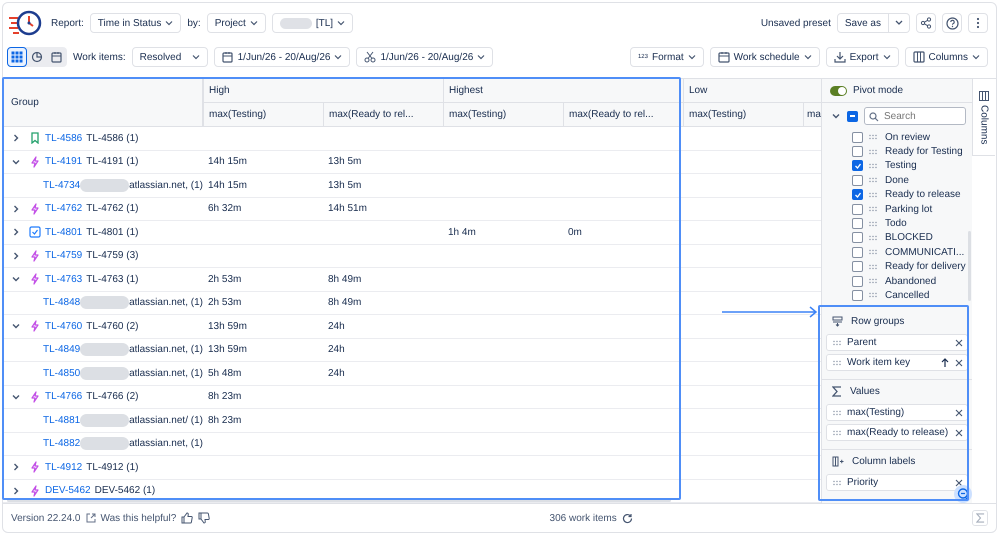 This screenshot has width=999, height=537. I want to click on sigma-icon, so click(980, 518).